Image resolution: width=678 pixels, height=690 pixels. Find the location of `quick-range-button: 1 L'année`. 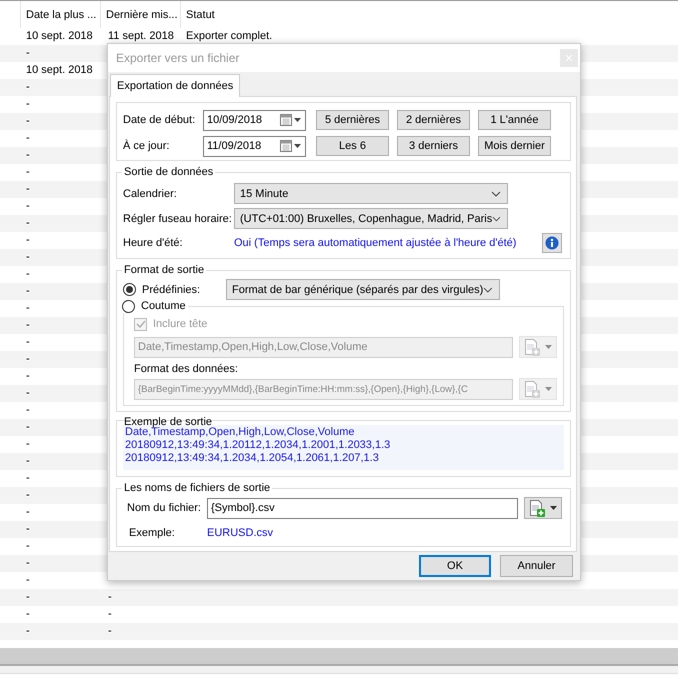

quick-range-button: 1 L'année is located at coordinates (514, 120).